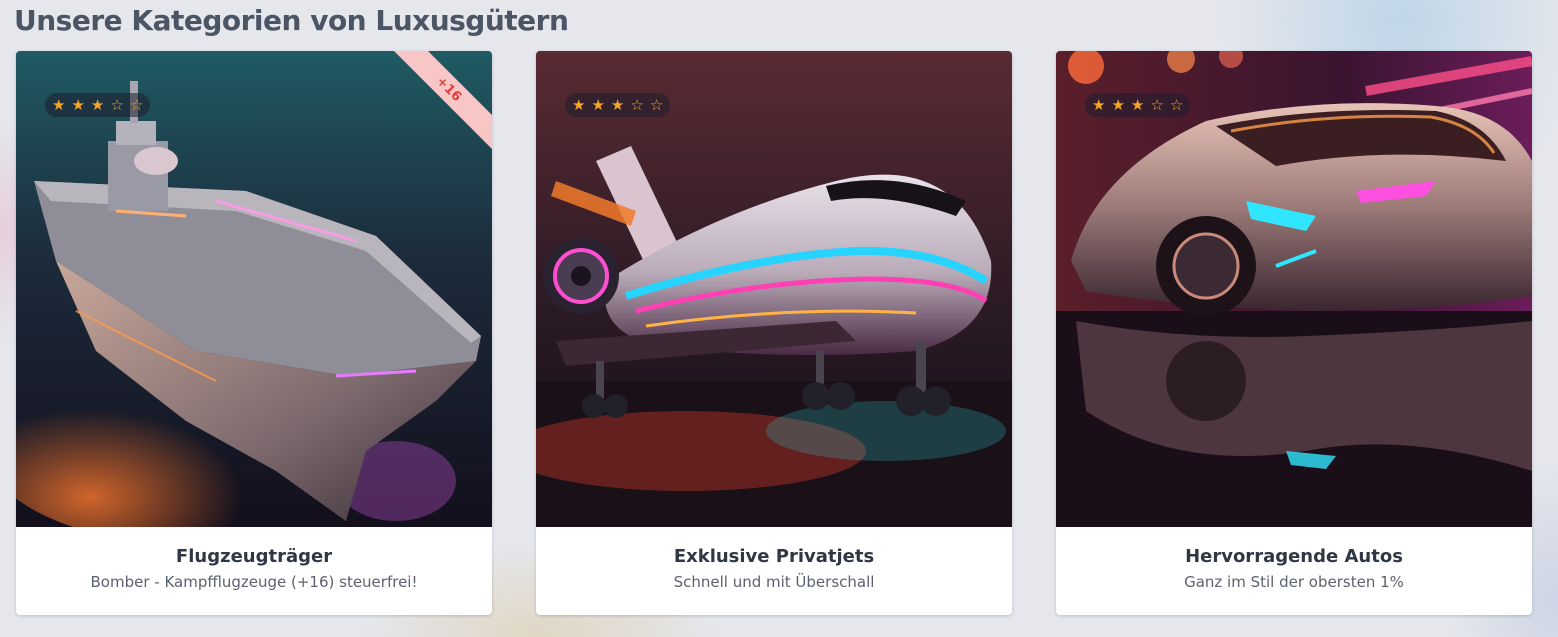 Image resolution: width=1558 pixels, height=637 pixels. Describe the element at coordinates (1294, 582) in the screenshot. I see `card-subtitle: Ganz im Stil der obersten 1%` at that location.